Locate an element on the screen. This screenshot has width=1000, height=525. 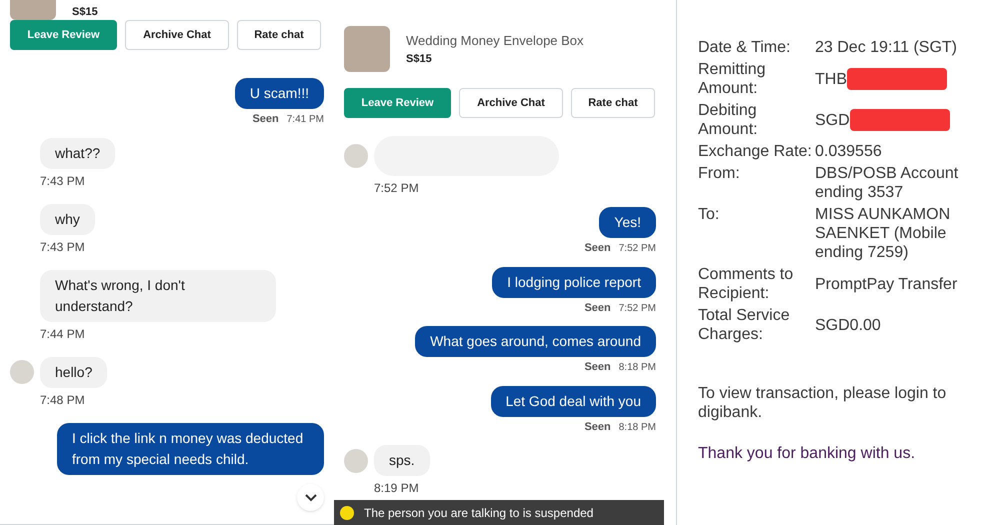
sent-message: Let God deal with you is located at coordinates (573, 401).